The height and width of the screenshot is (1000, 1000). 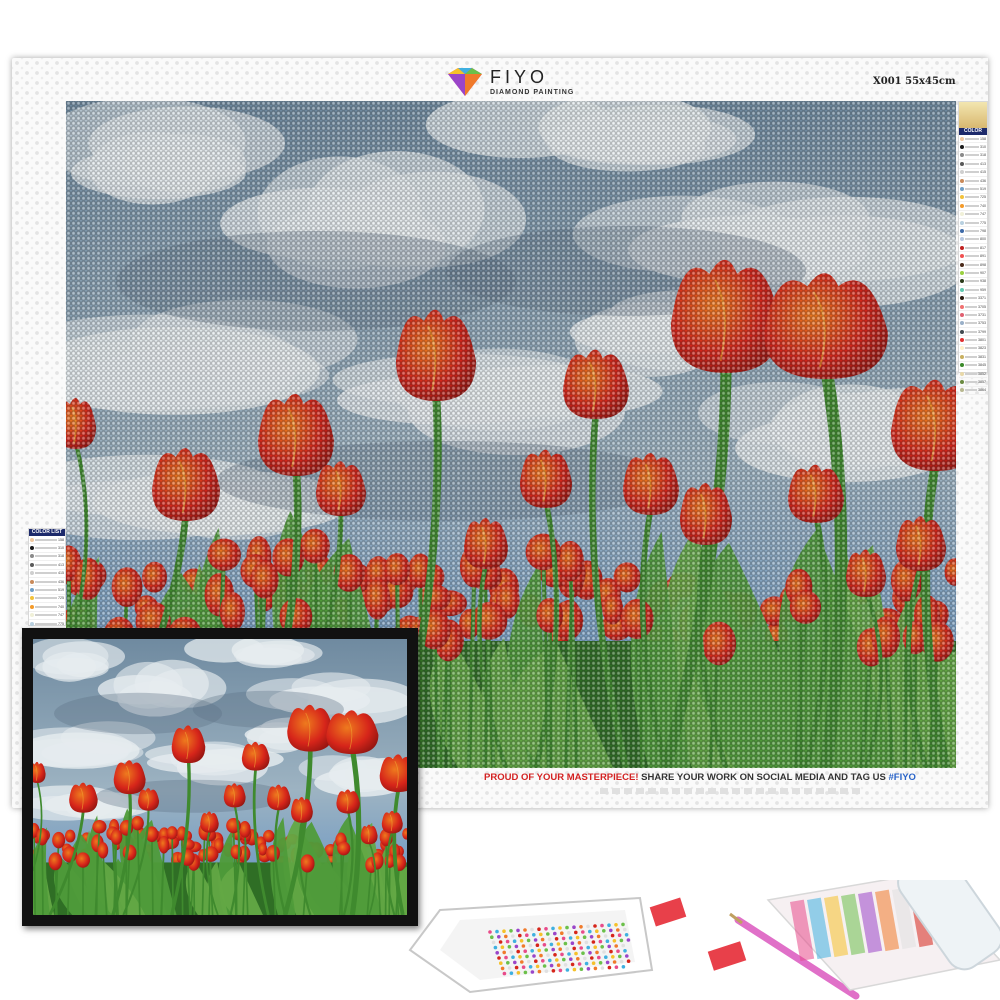 What do you see at coordinates (983, 189) in the screenshot?
I see `color-code: 519` at bounding box center [983, 189].